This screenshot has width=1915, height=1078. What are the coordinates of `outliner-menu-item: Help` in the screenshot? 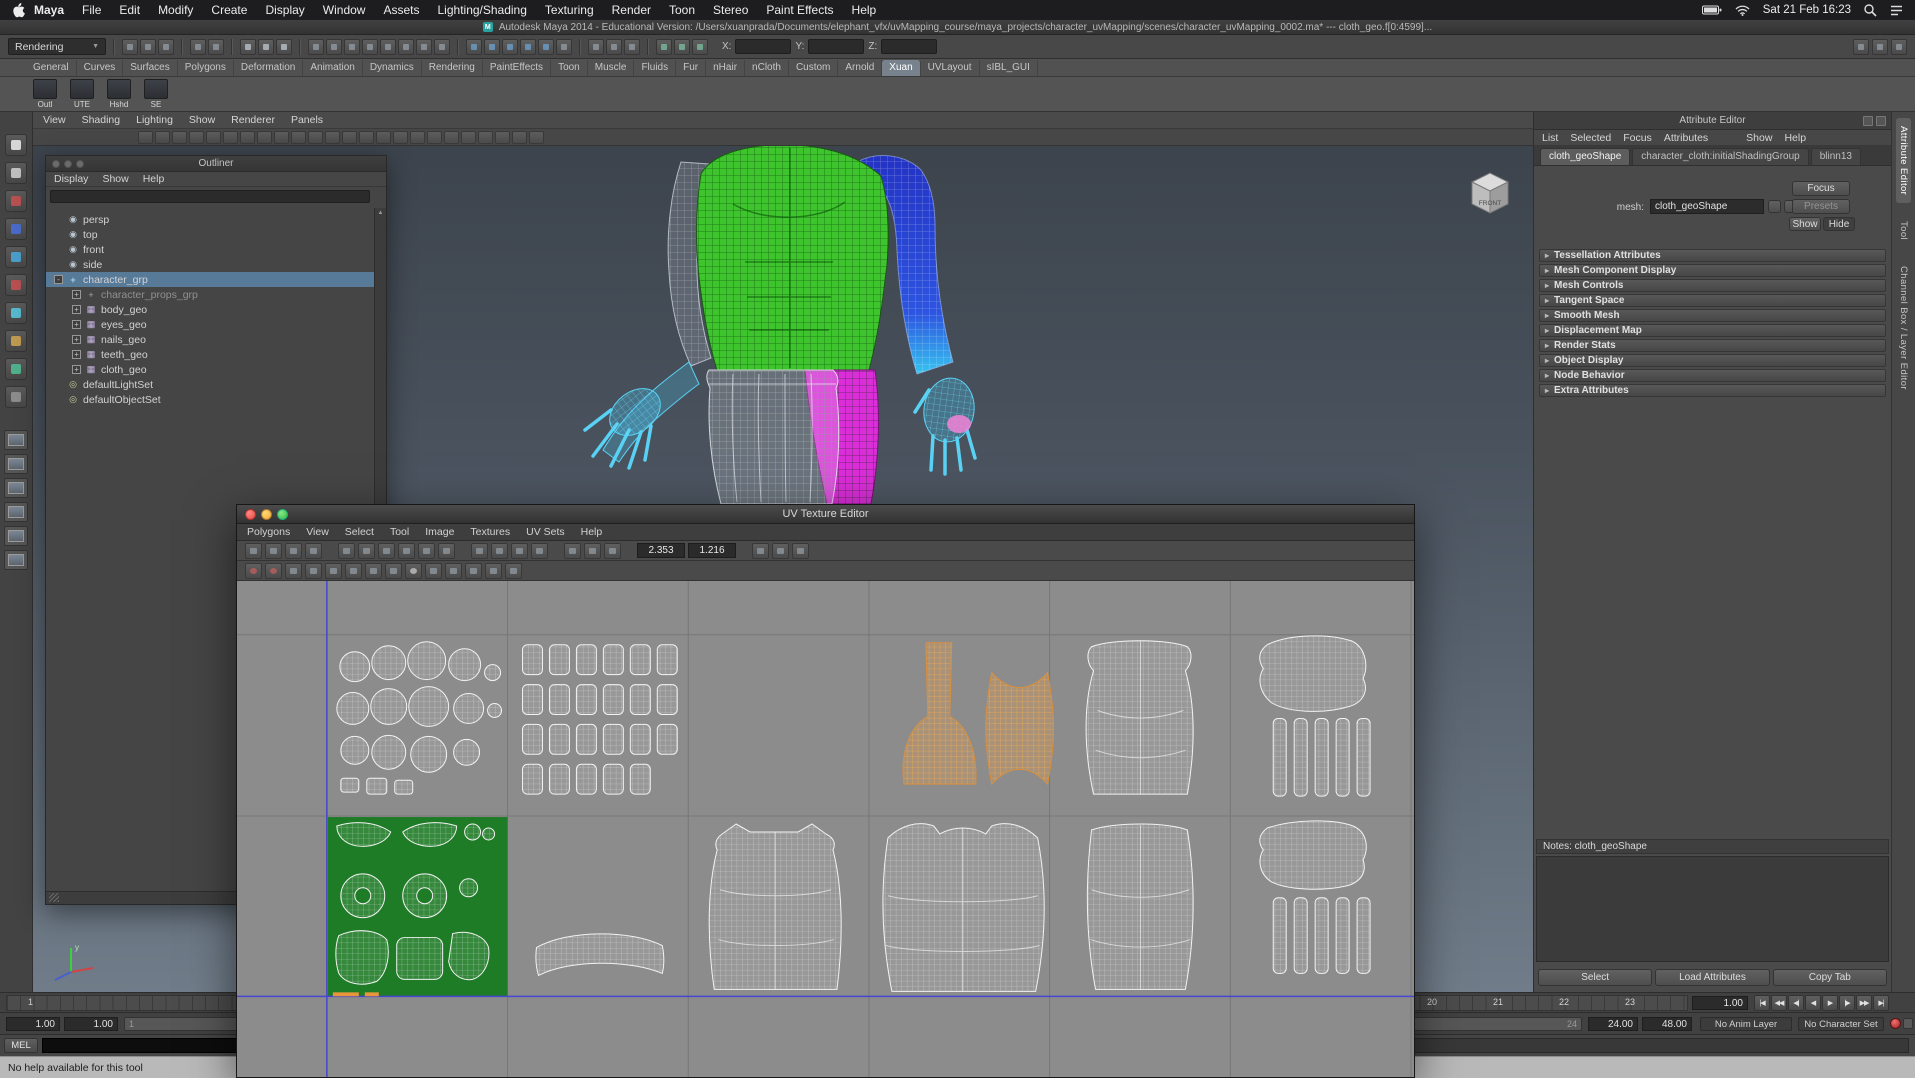 It's located at (154, 179).